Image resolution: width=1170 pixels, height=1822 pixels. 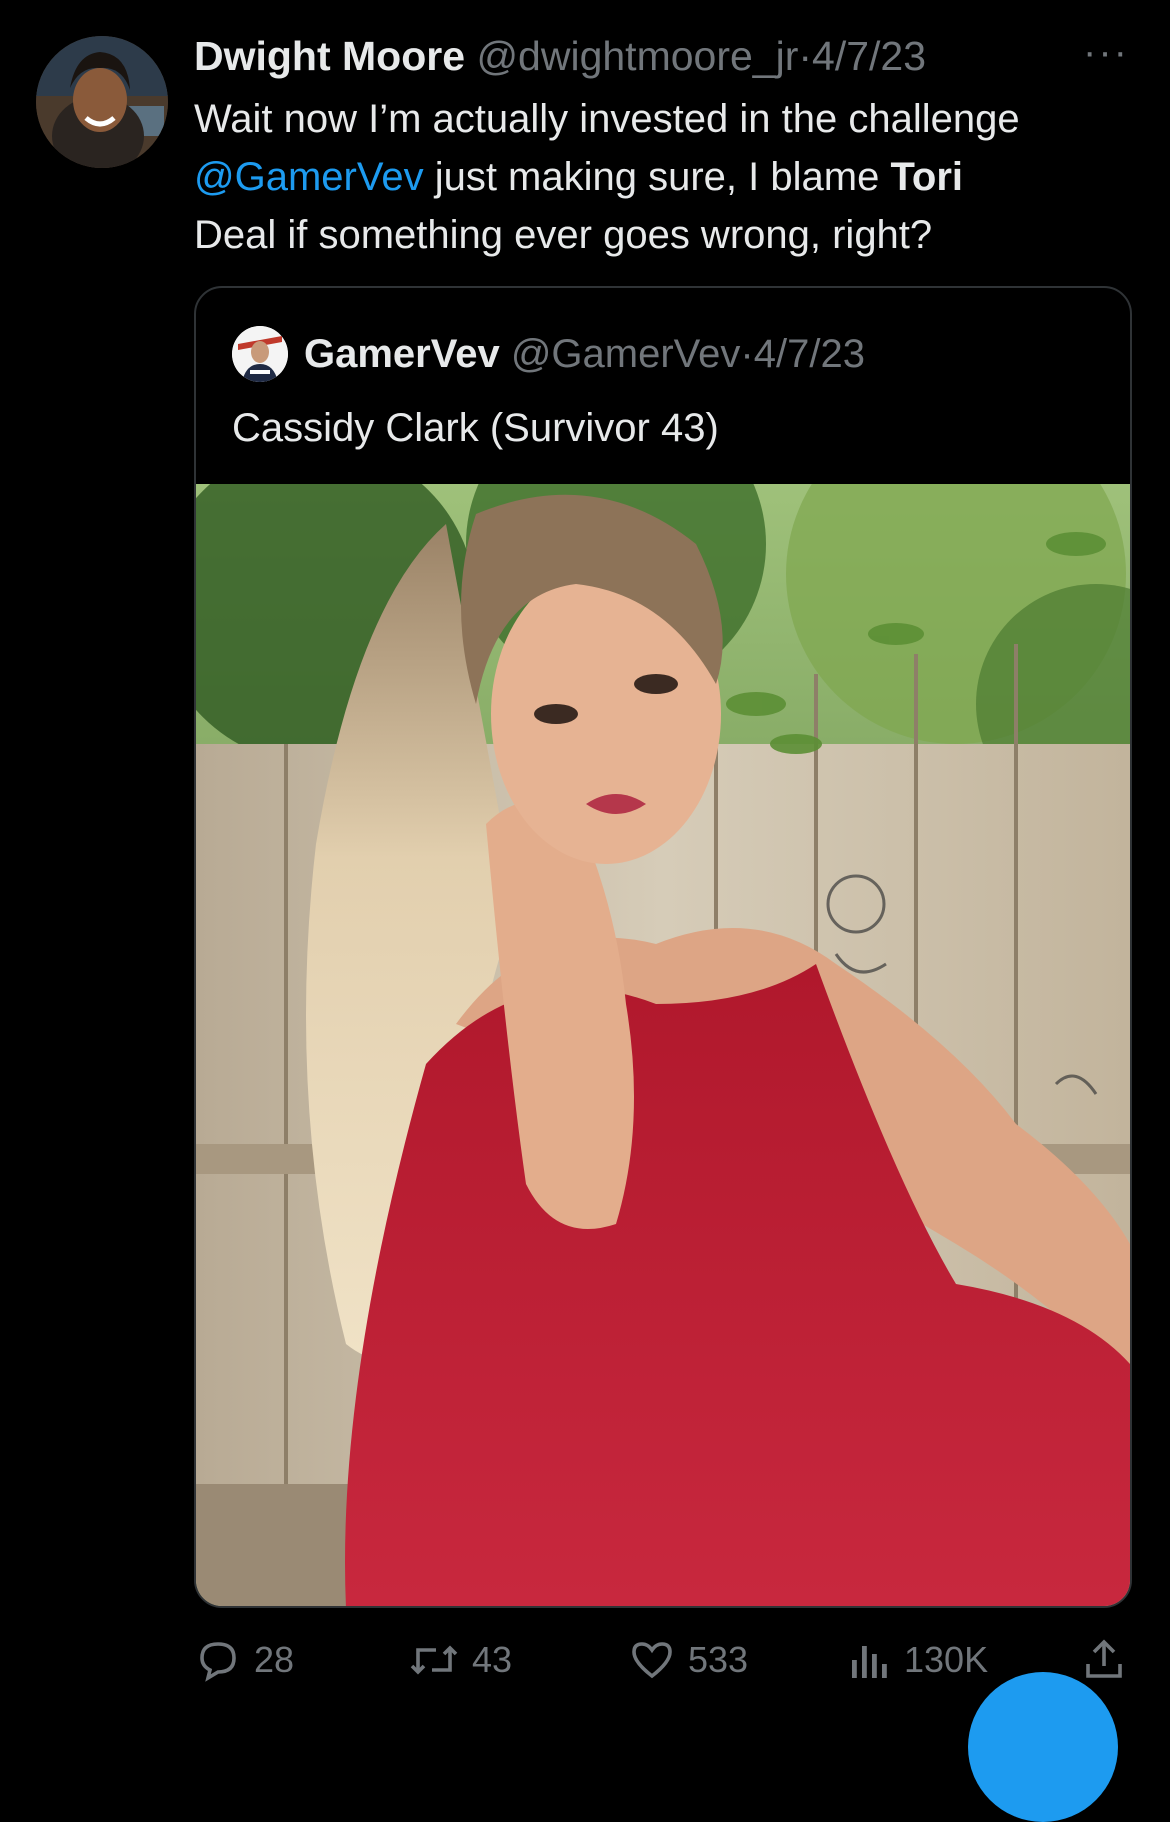 I want to click on like-count: 533, so click(x=718, y=1659).